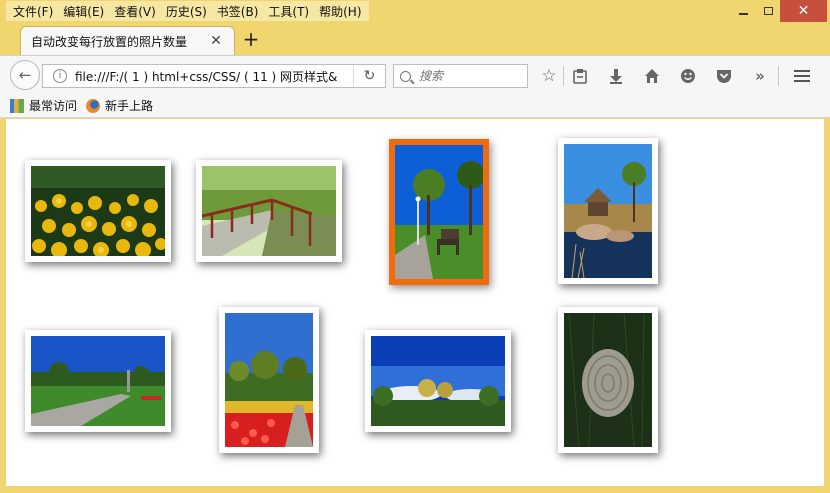 The width and height of the screenshot is (830, 493). What do you see at coordinates (83, 11) in the screenshot?
I see `menu-edit: 编辑(E)` at bounding box center [83, 11].